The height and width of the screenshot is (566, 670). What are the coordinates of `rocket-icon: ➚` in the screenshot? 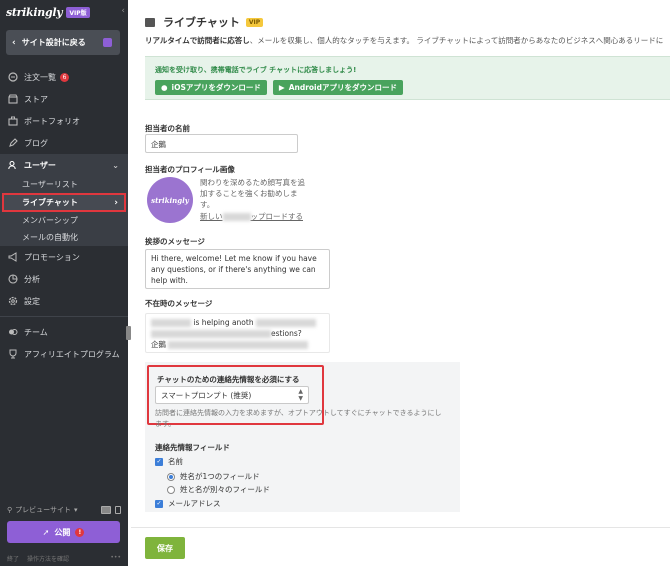 It's located at (46, 532).